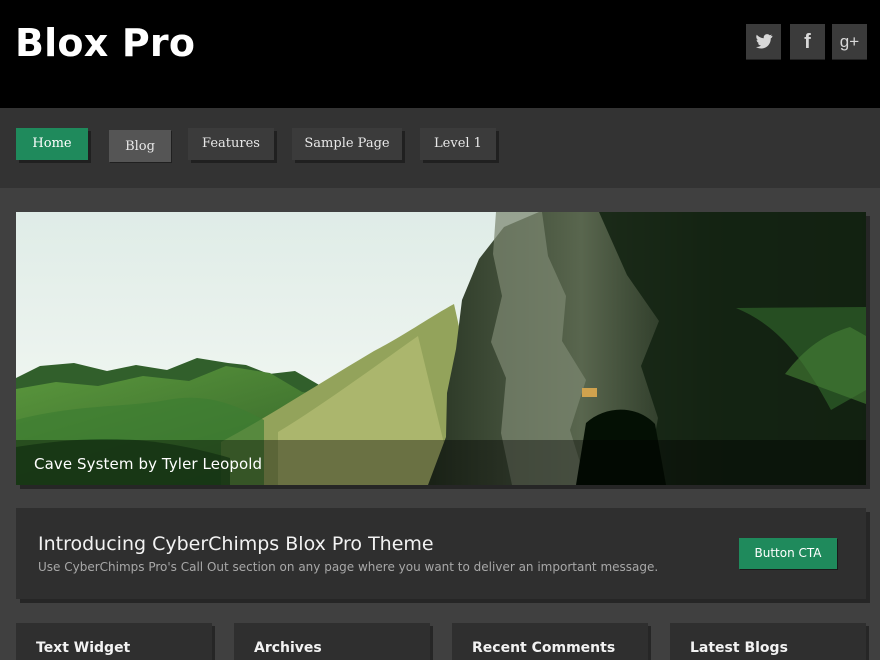  Describe the element at coordinates (83, 648) in the screenshot. I see `widget-title: Text Widget` at that location.